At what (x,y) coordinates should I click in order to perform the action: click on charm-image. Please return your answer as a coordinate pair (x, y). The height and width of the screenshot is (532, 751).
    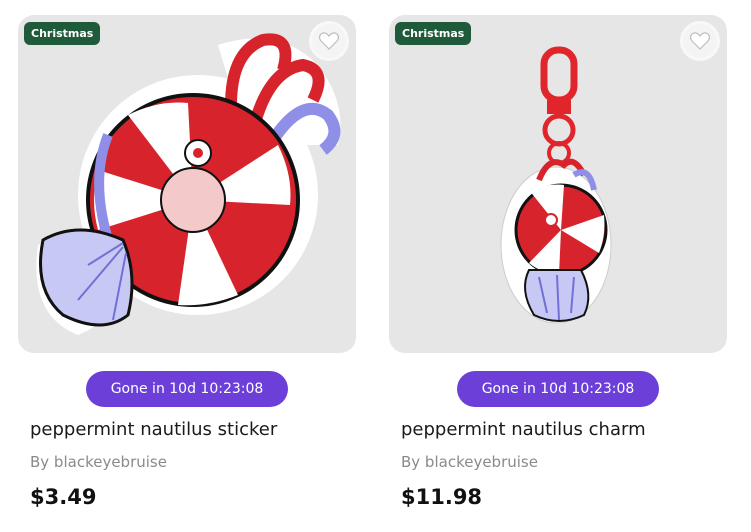
    Looking at the image, I should click on (556, 185).